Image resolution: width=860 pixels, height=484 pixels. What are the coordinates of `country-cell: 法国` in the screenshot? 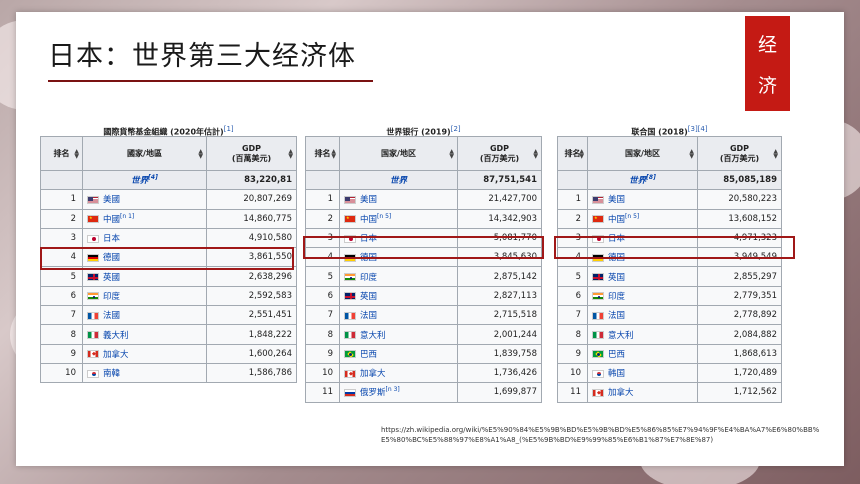 It's located at (642, 315).